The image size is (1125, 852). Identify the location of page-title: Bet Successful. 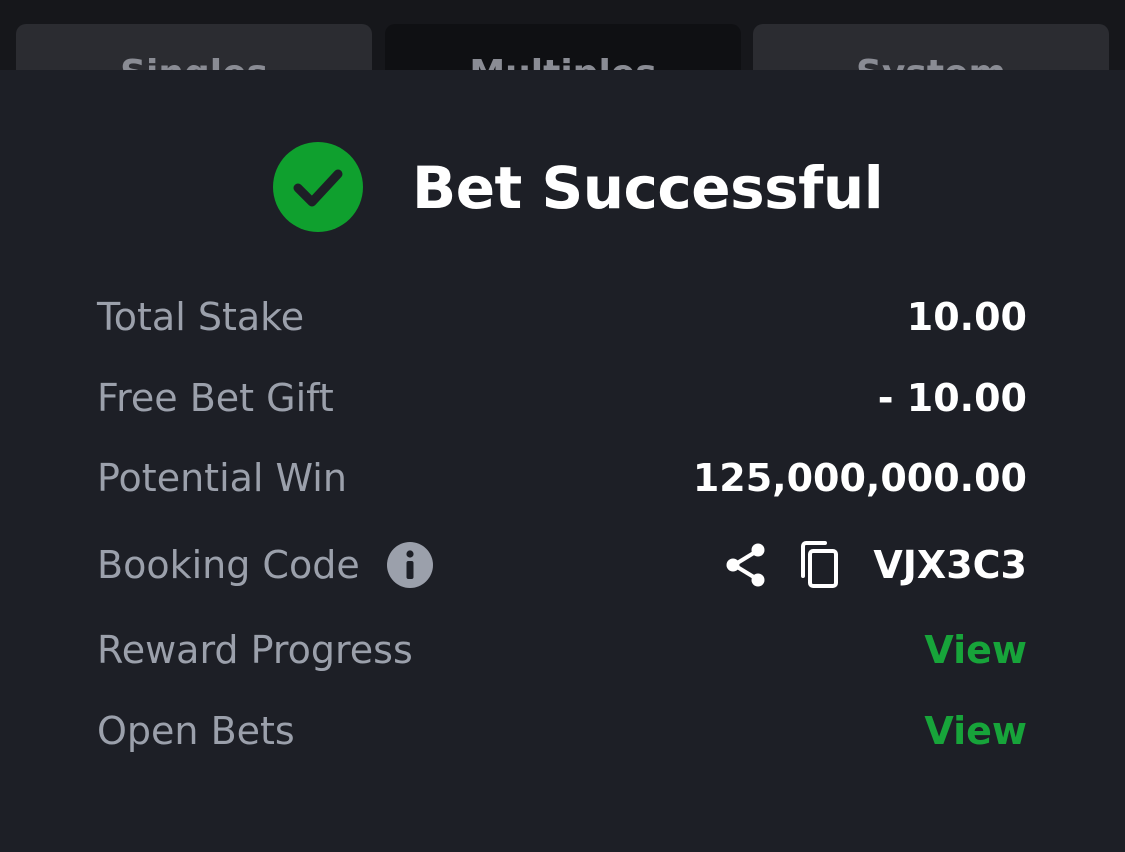
(648, 188).